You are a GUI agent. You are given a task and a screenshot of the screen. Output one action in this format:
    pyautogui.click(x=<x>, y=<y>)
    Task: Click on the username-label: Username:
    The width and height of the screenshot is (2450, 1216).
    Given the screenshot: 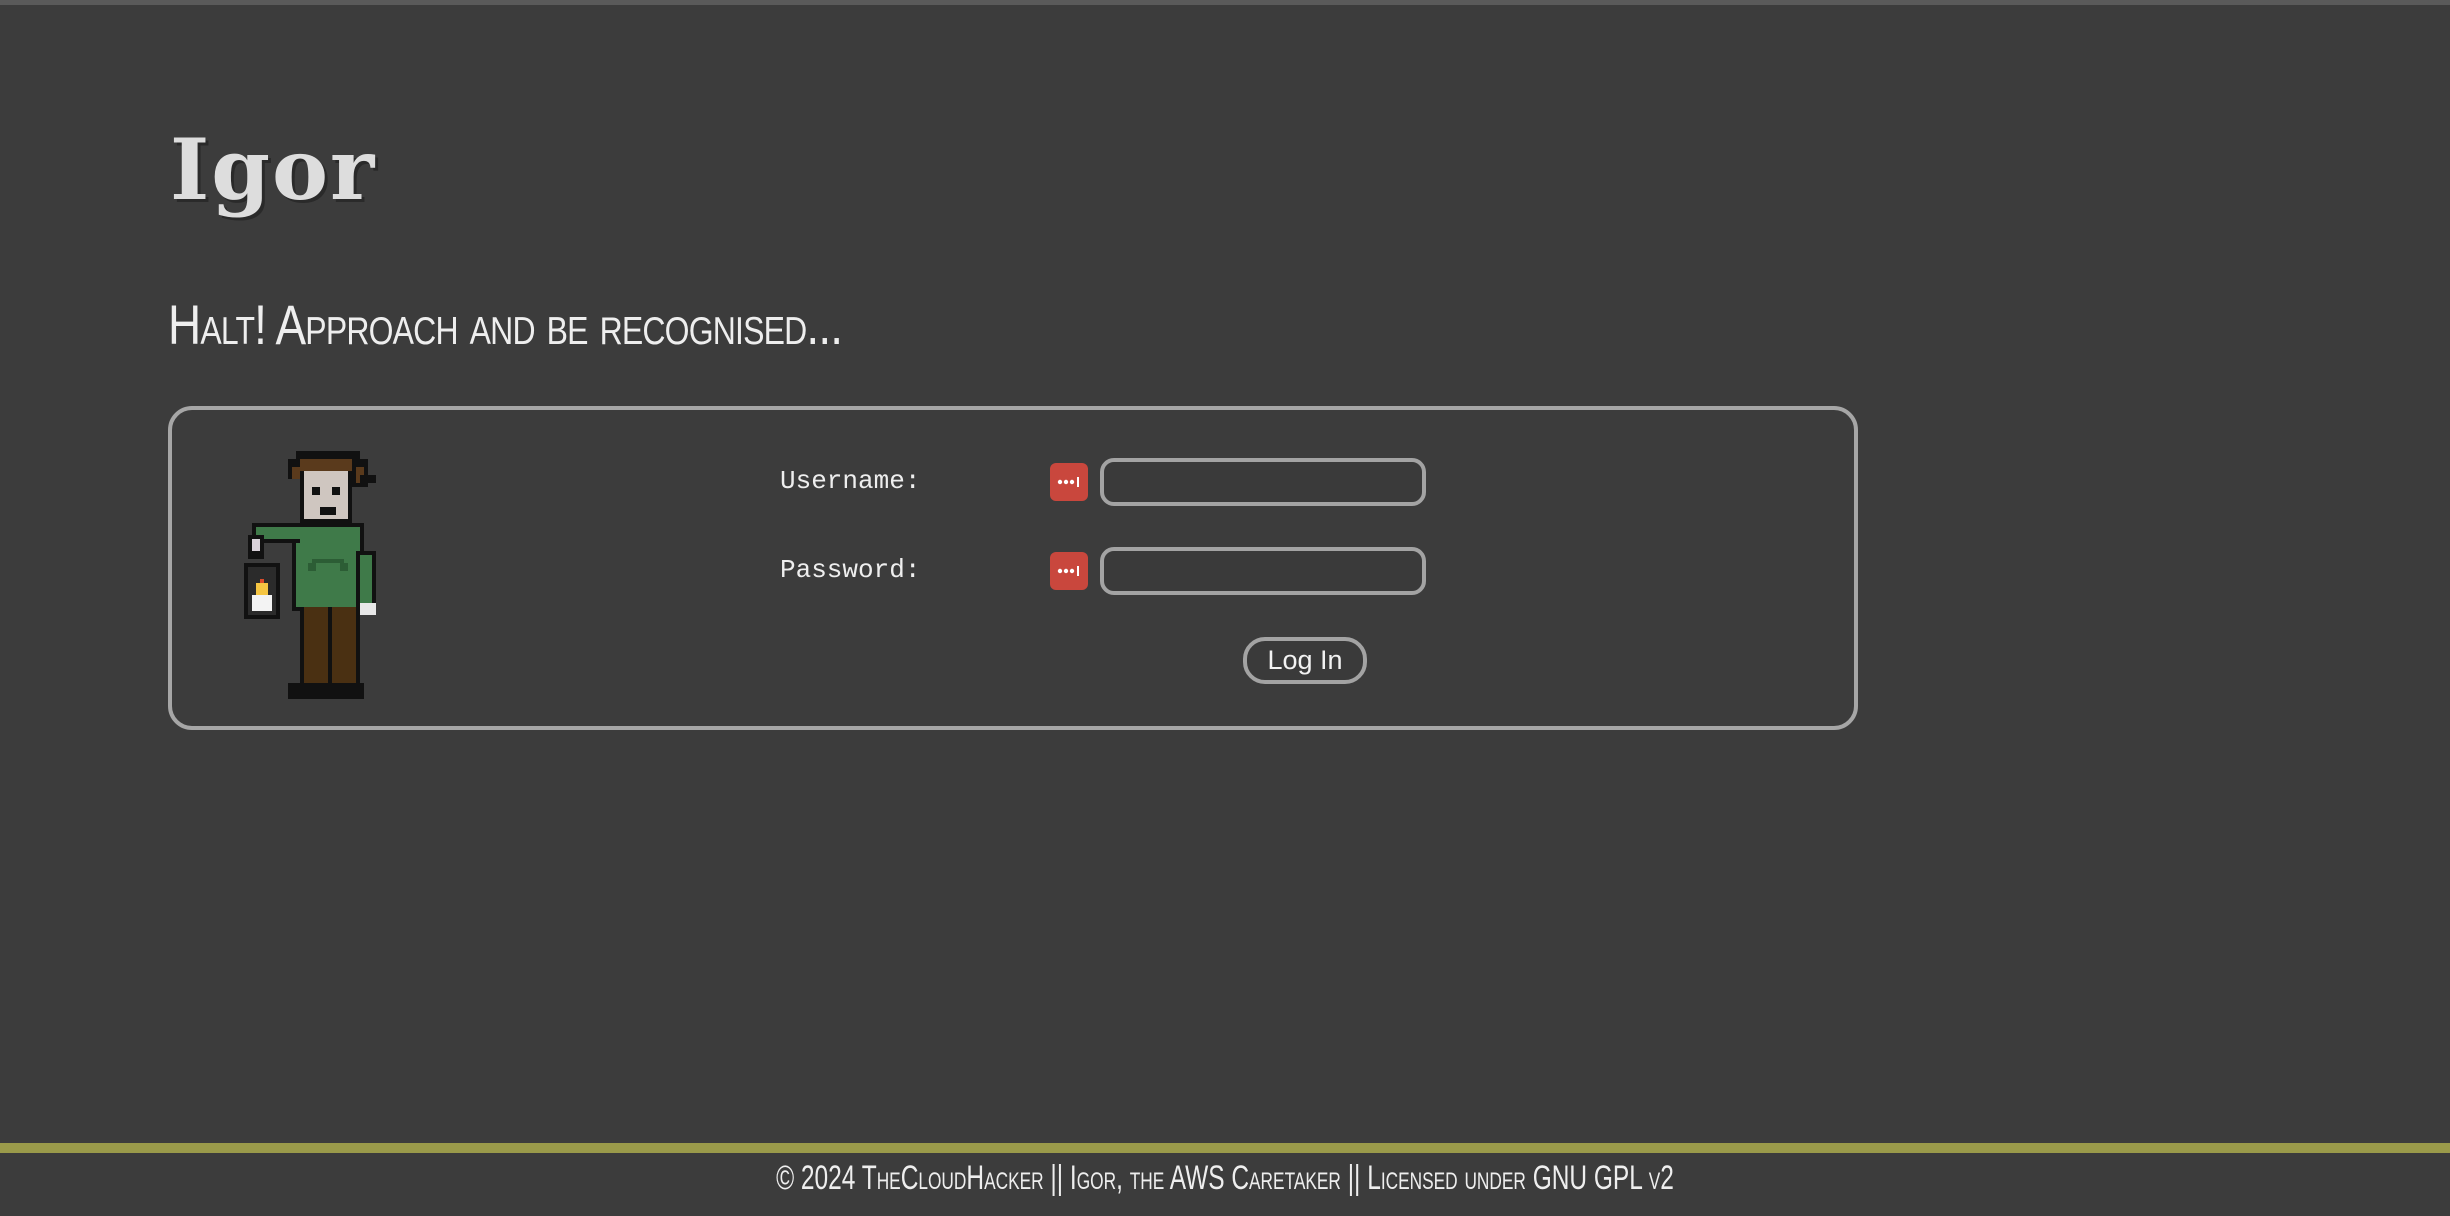 What is the action you would take?
    pyautogui.click(x=850, y=481)
    